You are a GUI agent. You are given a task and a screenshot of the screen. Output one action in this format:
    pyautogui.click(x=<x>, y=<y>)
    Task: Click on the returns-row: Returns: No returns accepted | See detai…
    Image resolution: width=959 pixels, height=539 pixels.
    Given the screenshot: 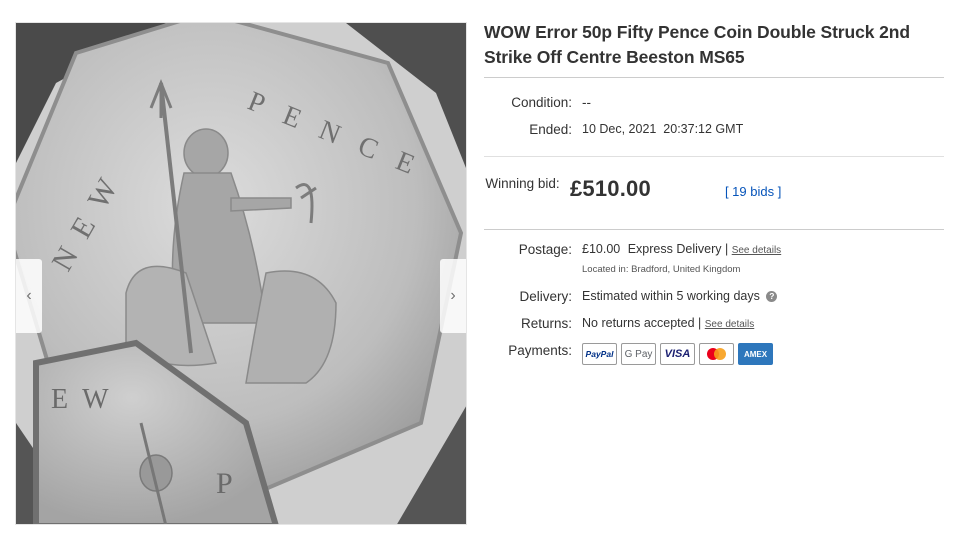 What is the action you would take?
    pyautogui.click(x=619, y=323)
    